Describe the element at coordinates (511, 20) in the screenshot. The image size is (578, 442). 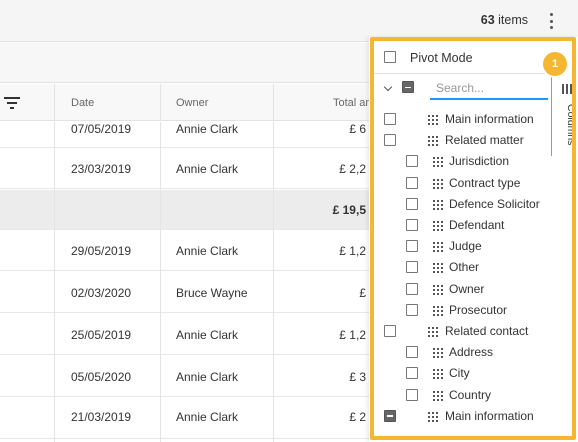
I see `items-count-suffix: items` at that location.